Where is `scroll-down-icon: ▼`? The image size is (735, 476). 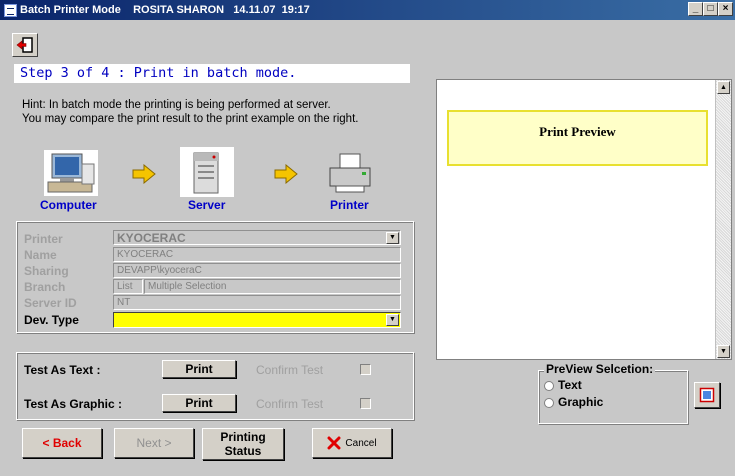 scroll-down-icon: ▼ is located at coordinates (723, 351).